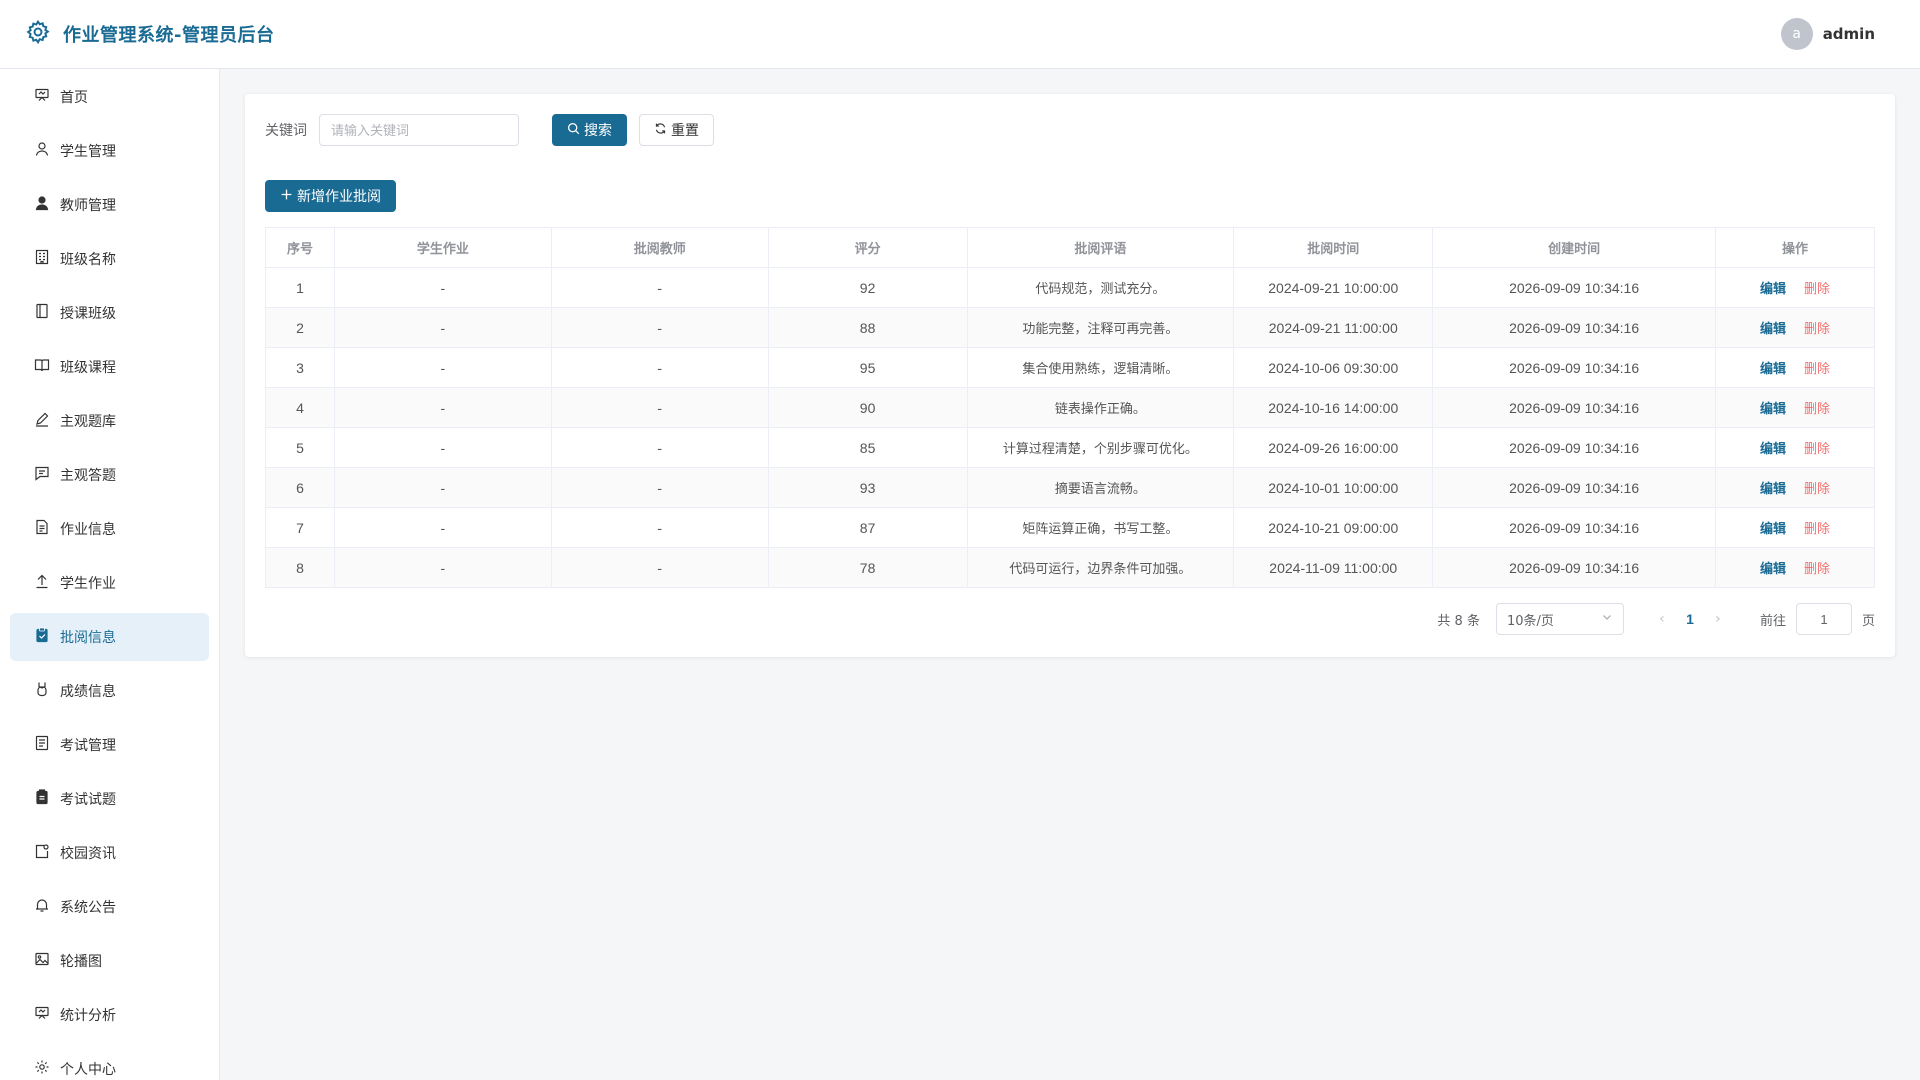 The height and width of the screenshot is (1080, 1920). What do you see at coordinates (88, 584) in the screenshot?
I see `sidebar-item-label: 学生作业` at bounding box center [88, 584].